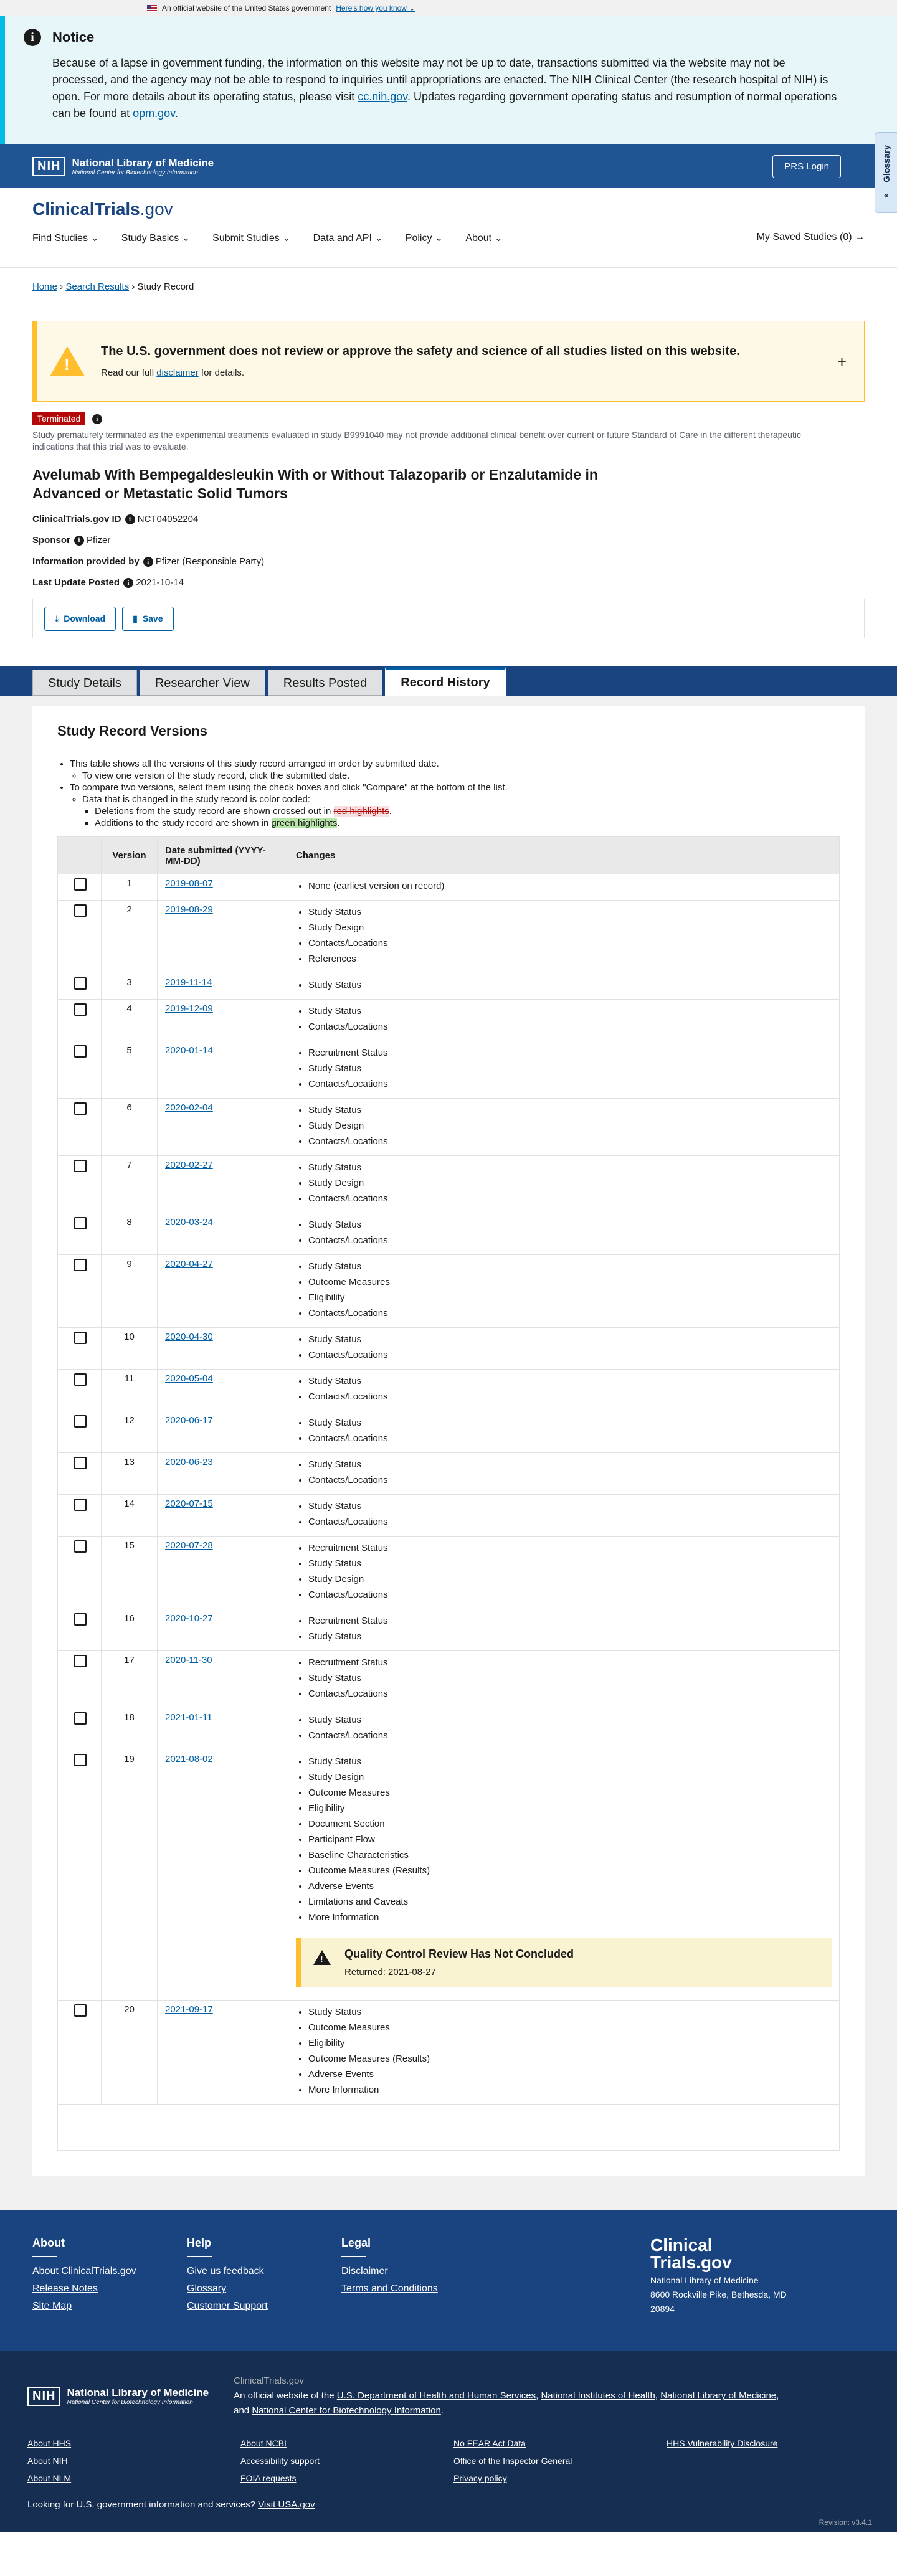  I want to click on version-date-link: 2019-08-29, so click(189, 910).